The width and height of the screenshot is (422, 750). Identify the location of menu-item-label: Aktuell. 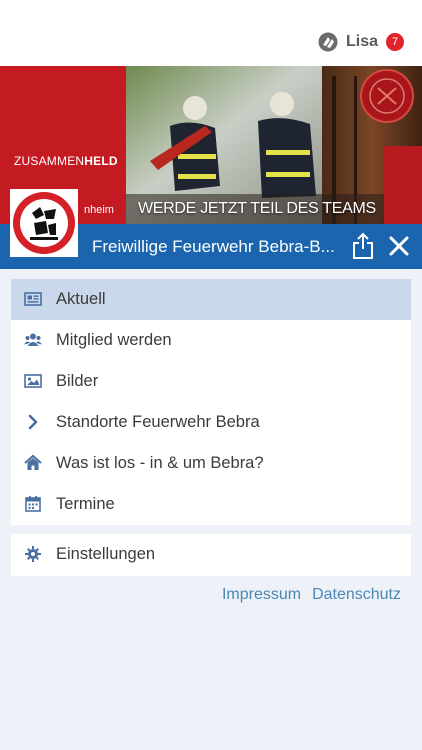
(81, 299).